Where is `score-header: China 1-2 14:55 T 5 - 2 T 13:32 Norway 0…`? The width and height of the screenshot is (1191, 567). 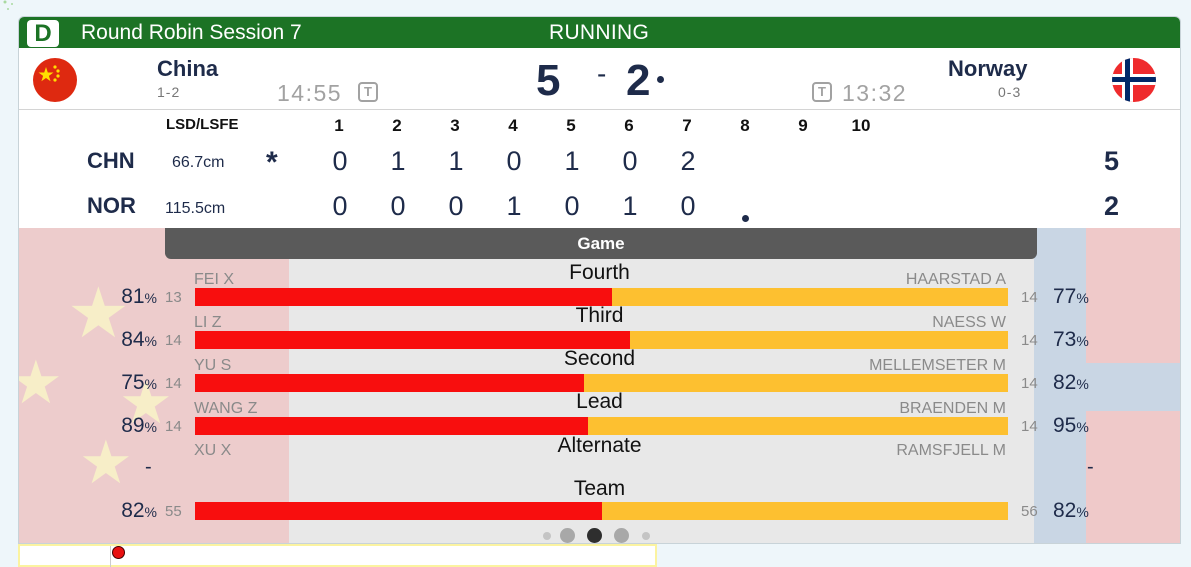
score-header: China 1-2 14:55 T 5 - 2 T 13:32 Norway 0… is located at coordinates (599, 79).